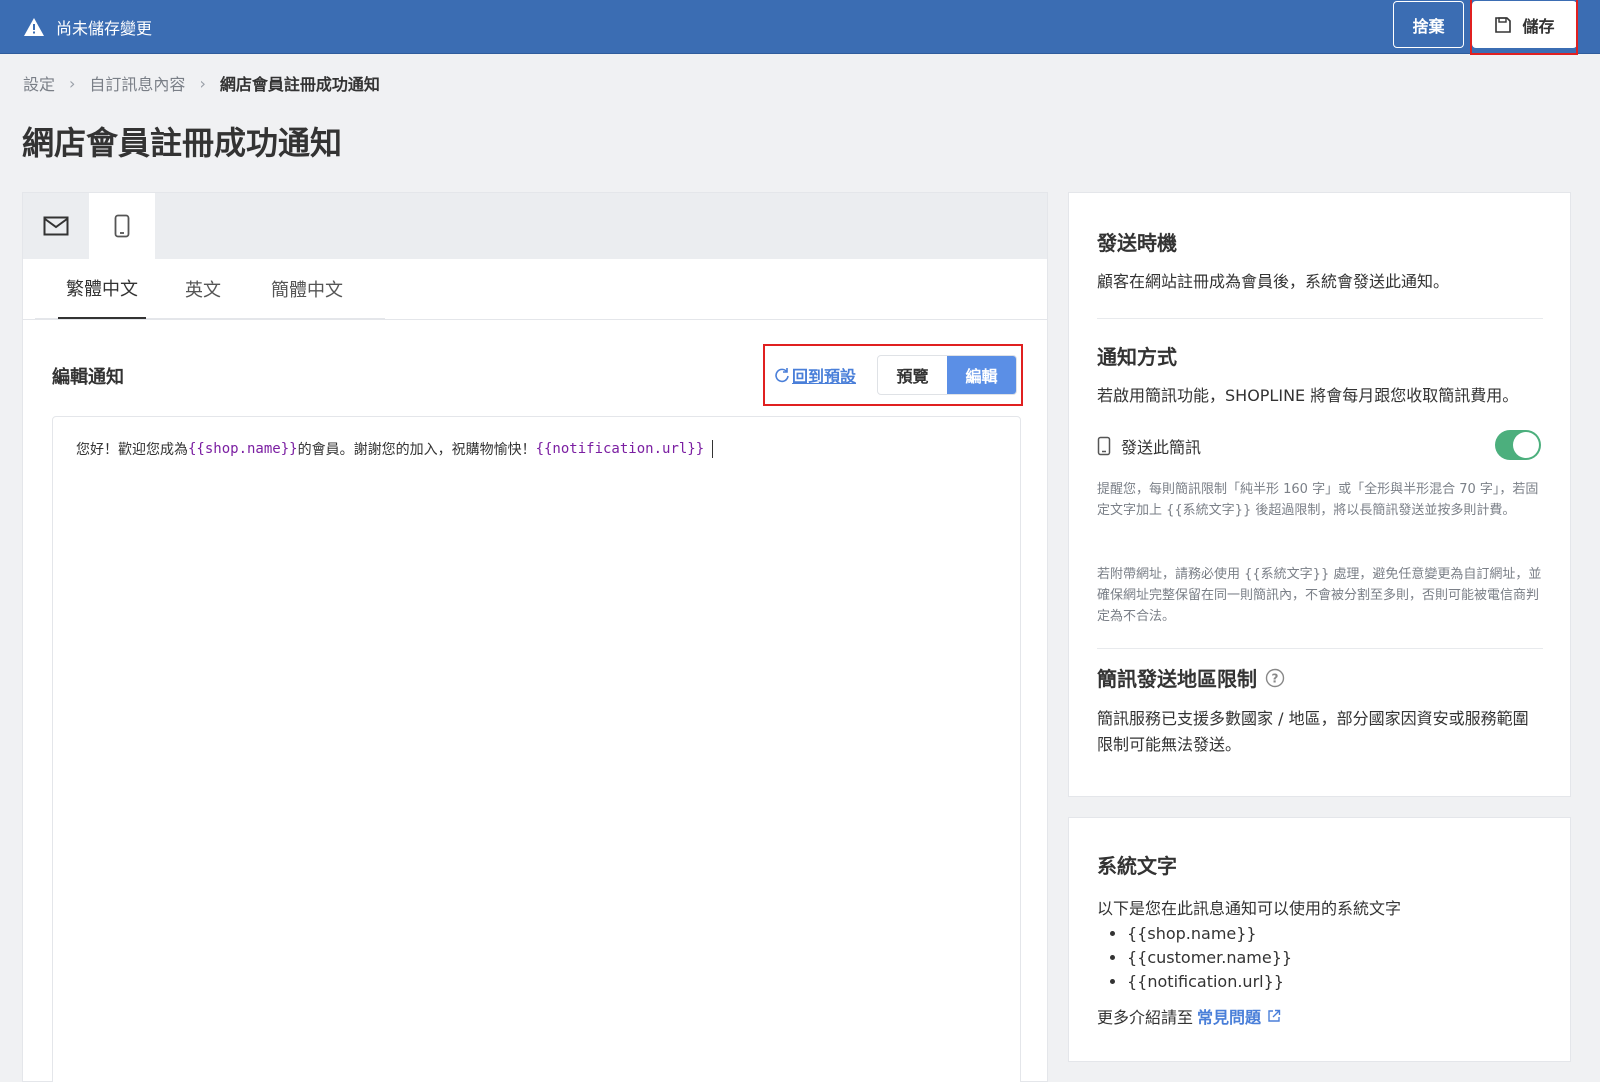 Image resolution: width=1600 pixels, height=1082 pixels. What do you see at coordinates (1161, 447) in the screenshot?
I see `send-sms-label: 發送此簡訊` at bounding box center [1161, 447].